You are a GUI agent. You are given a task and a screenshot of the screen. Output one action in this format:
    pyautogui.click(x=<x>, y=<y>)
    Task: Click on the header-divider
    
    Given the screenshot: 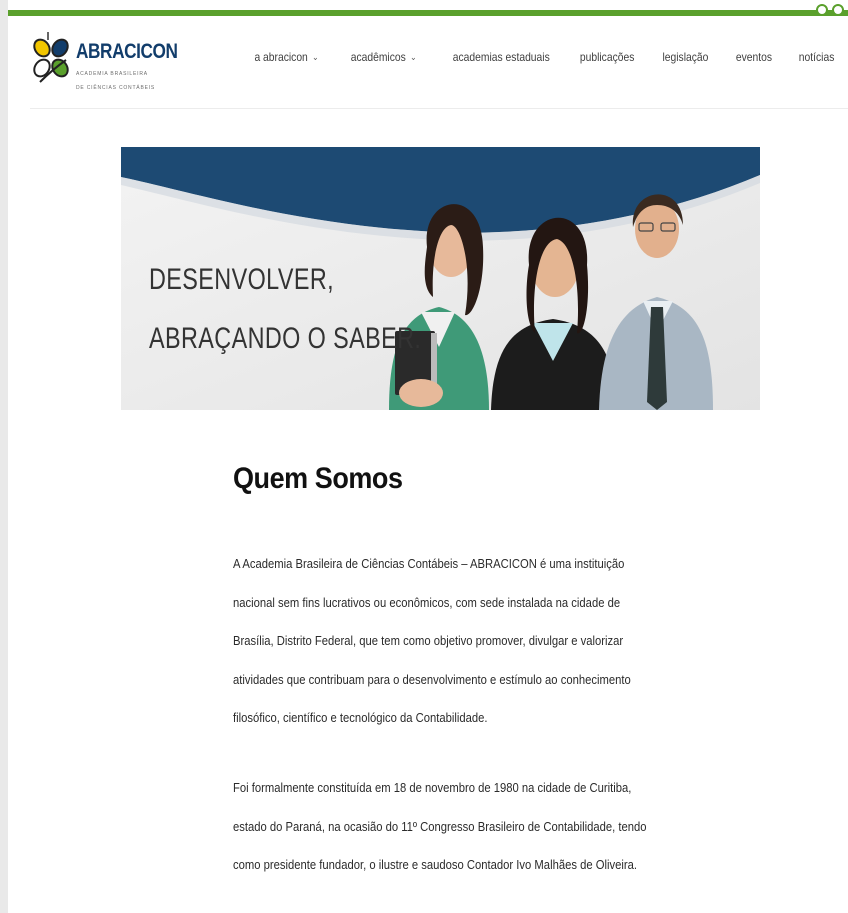 What is the action you would take?
    pyautogui.click(x=439, y=108)
    